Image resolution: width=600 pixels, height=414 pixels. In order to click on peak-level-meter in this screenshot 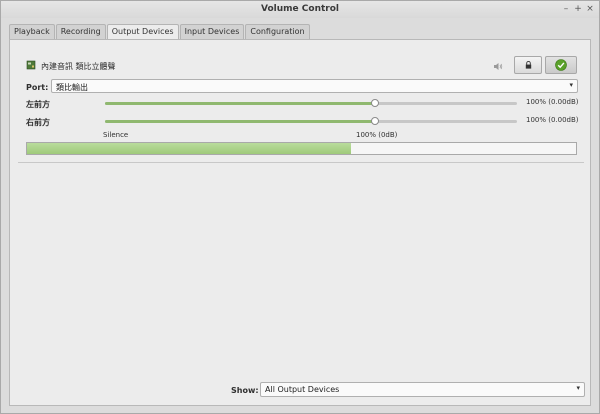, I will do `click(301, 148)`.